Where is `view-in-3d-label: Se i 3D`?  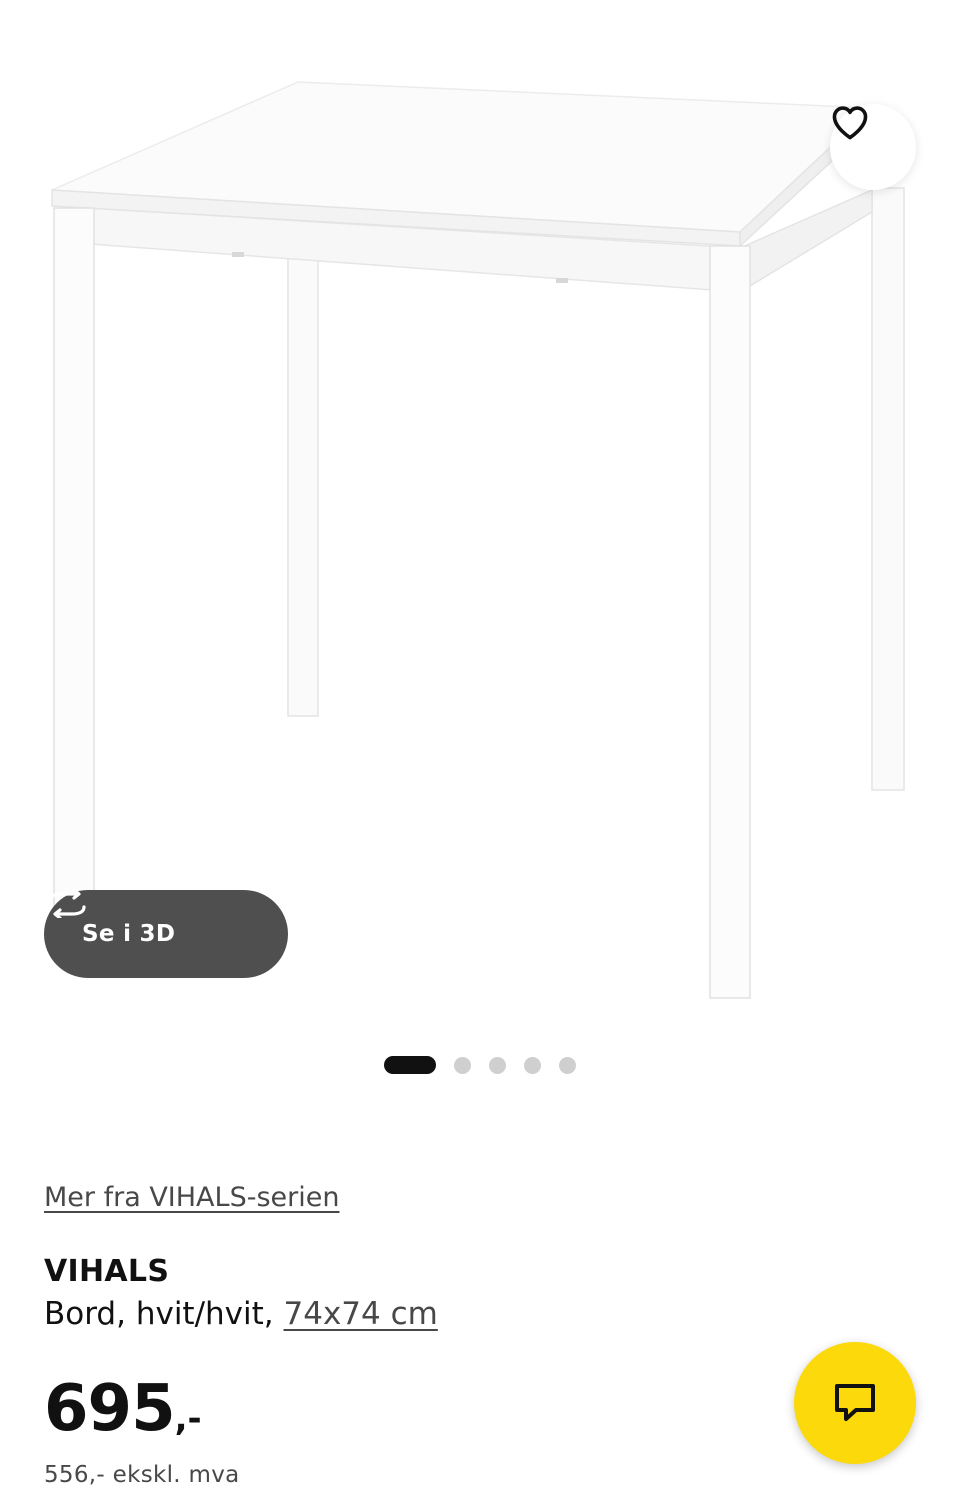 view-in-3d-label: Se i 3D is located at coordinates (129, 934).